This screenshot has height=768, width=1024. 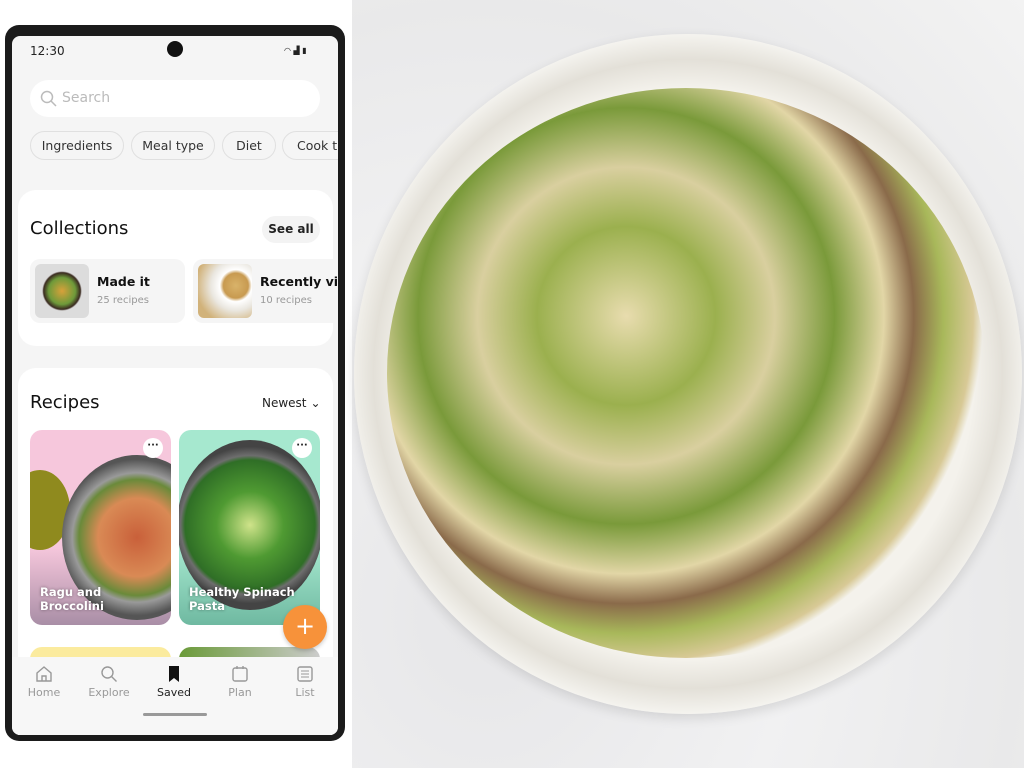 What do you see at coordinates (107, 291) in the screenshot?
I see `collection-made-it: Made it 25 recipes` at bounding box center [107, 291].